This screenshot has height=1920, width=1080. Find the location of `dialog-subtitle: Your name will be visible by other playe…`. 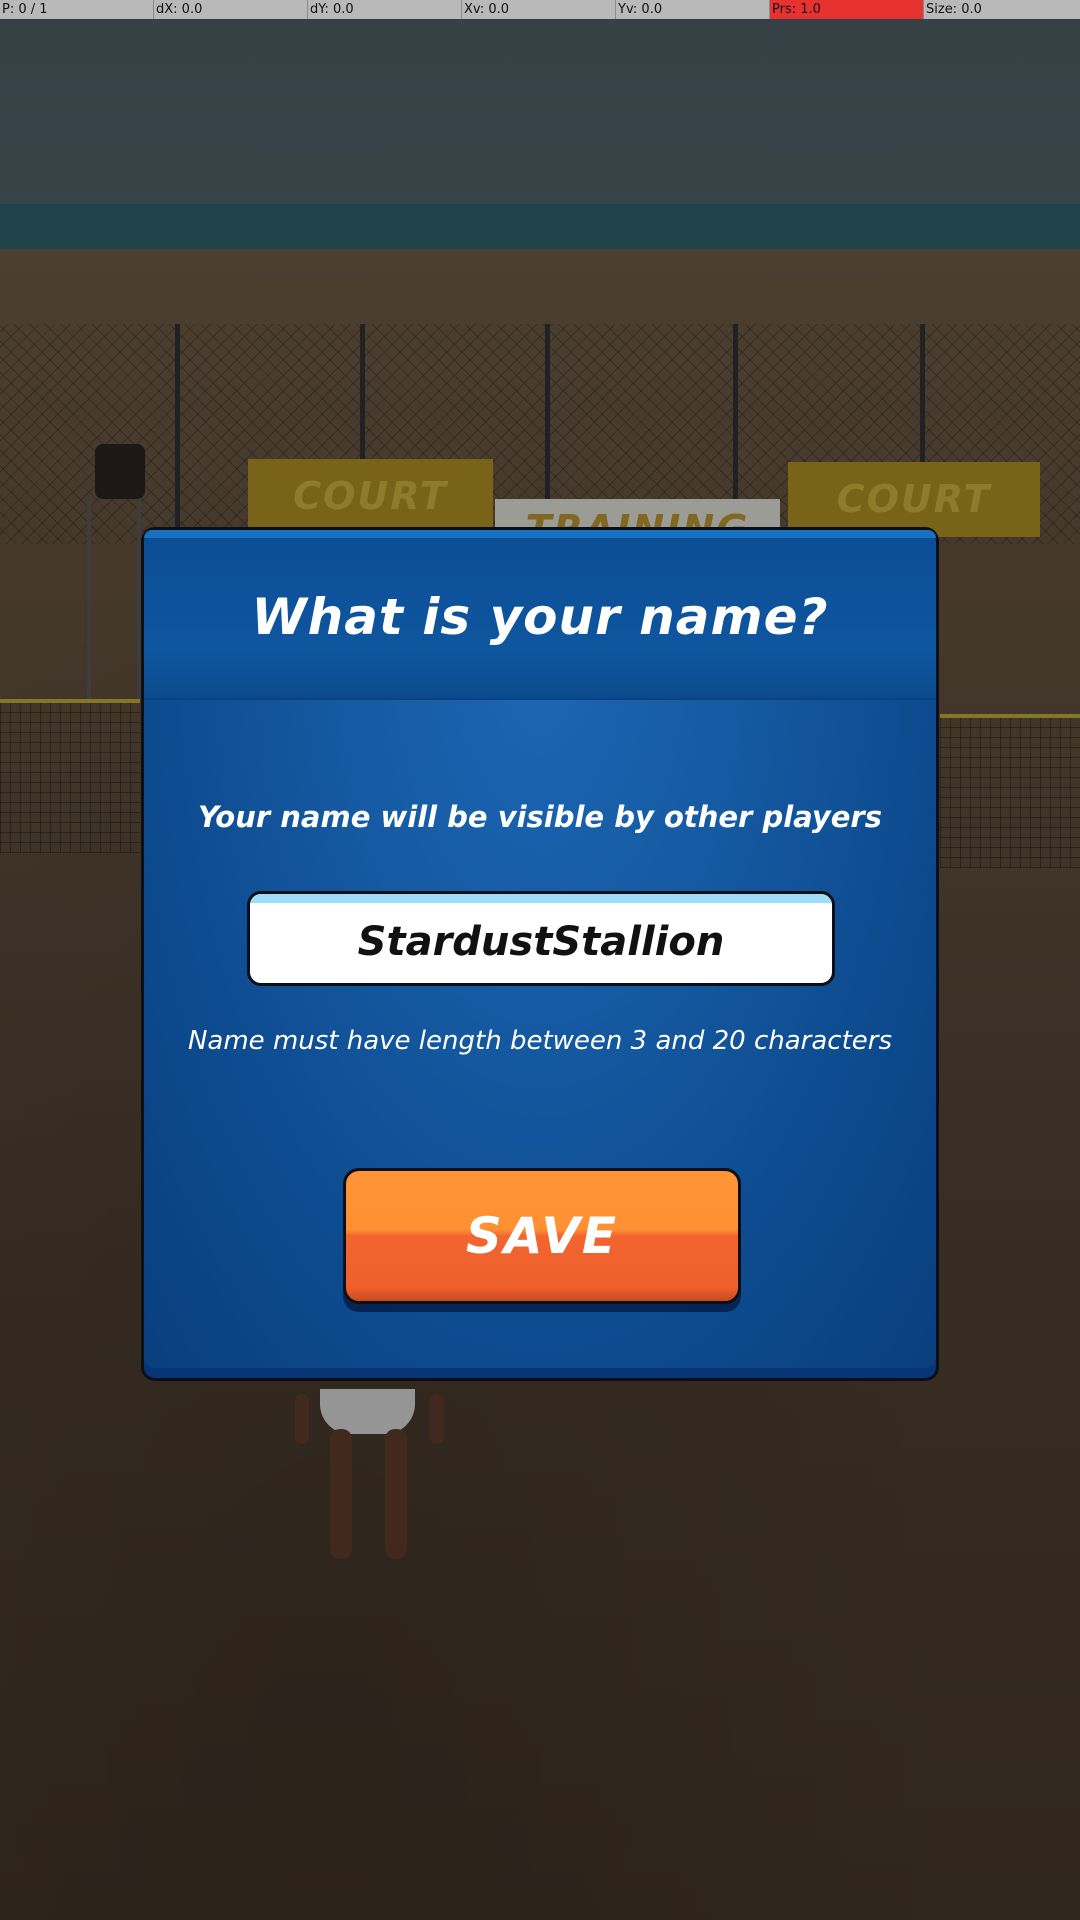

dialog-subtitle: Your name will be visible by other playe… is located at coordinates (540, 817).